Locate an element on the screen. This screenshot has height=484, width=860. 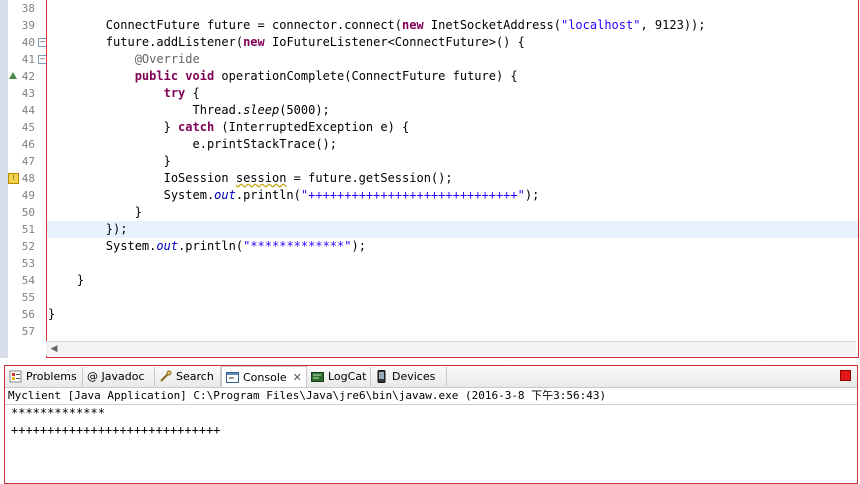
code-token: public is located at coordinates (156, 76).